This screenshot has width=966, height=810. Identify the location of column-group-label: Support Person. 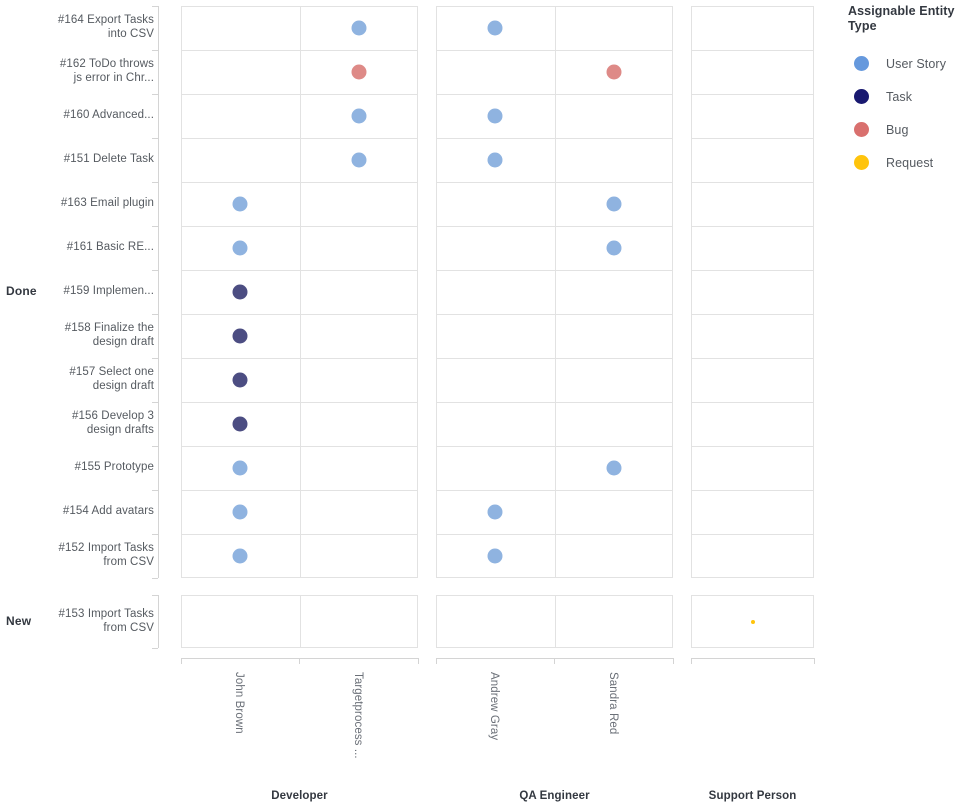
(752, 796).